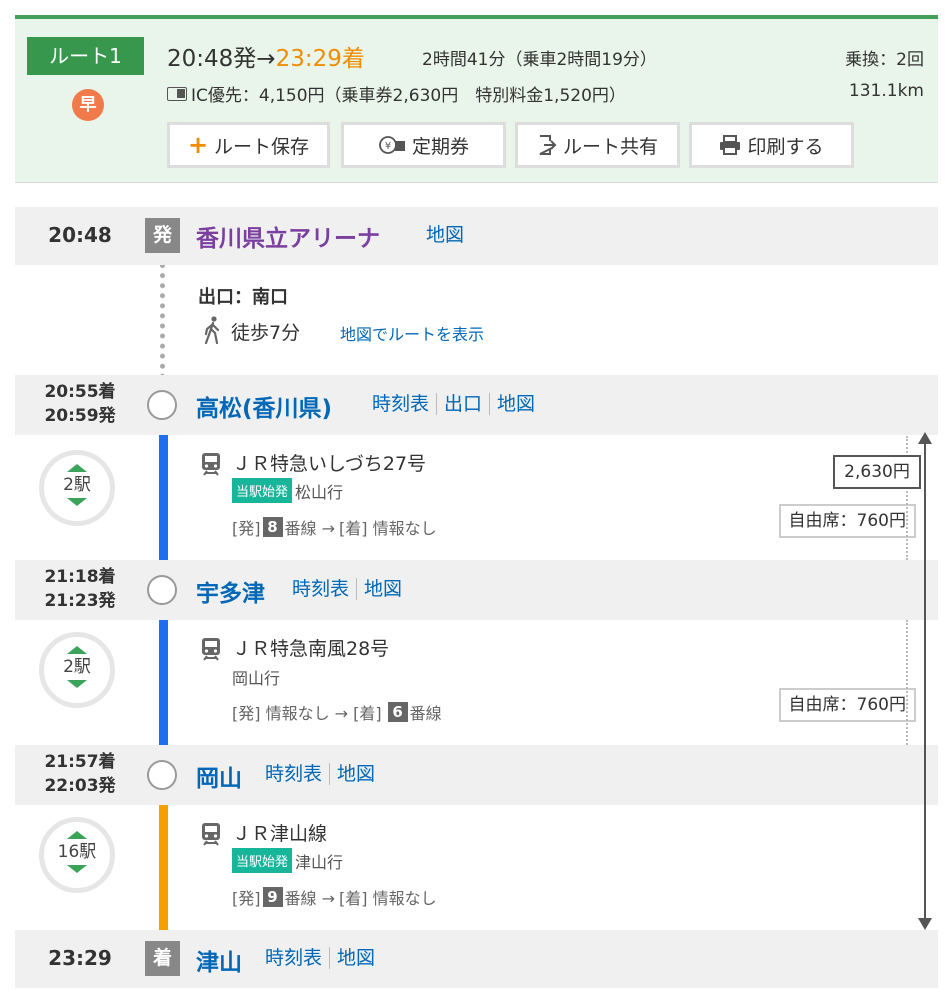 This screenshot has width=945, height=997. Describe the element at coordinates (246, 898) in the screenshot. I see `platform-dep-label: [発]` at that location.